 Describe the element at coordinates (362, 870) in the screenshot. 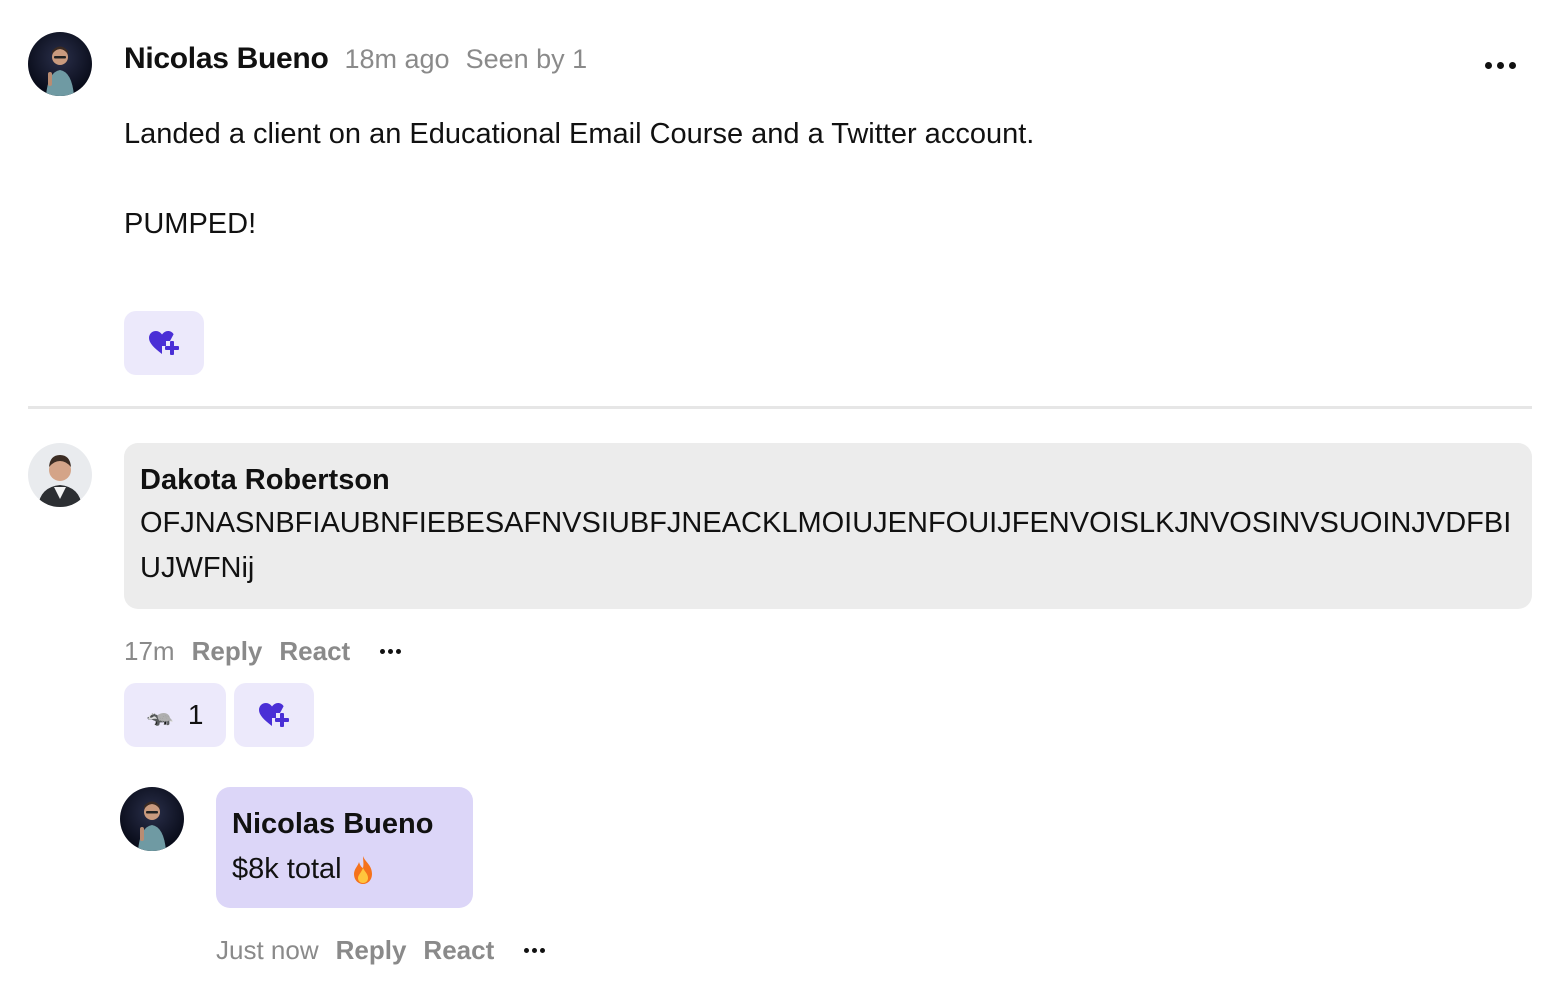

I see `fire-icon` at that location.